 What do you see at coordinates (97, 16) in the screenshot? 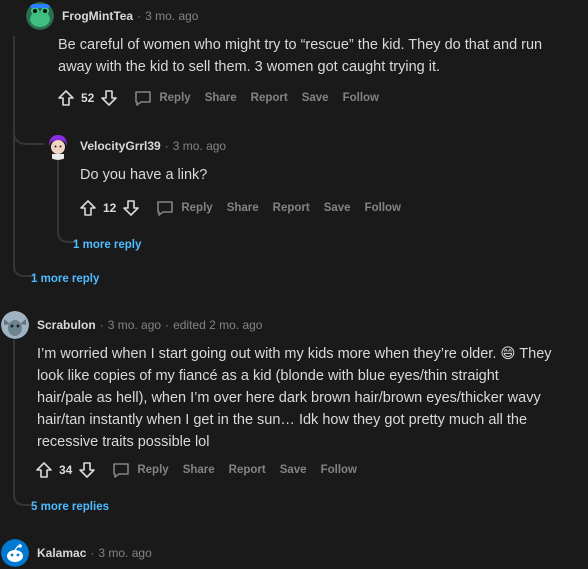
I see `author-name: FrogMintTea` at bounding box center [97, 16].